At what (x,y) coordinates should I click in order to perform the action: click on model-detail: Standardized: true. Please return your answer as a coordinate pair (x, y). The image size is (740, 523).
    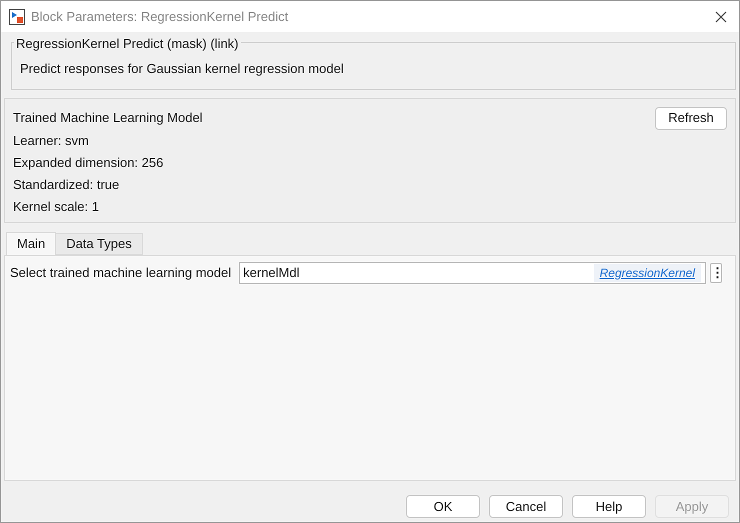
    Looking at the image, I should click on (66, 185).